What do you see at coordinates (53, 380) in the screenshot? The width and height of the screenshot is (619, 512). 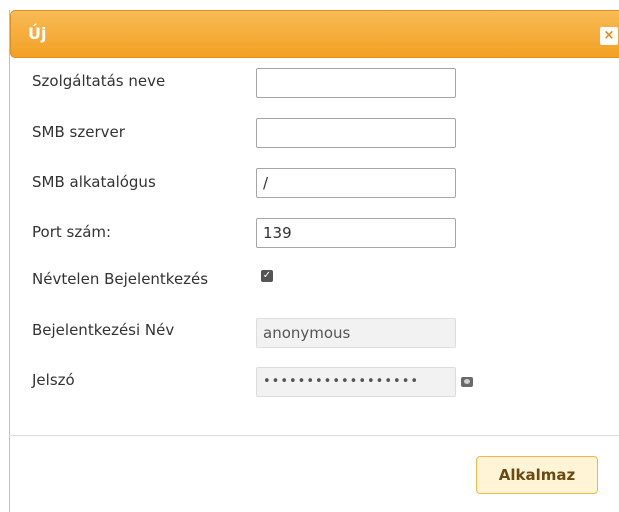 I see `password-label: Jelszó` at bounding box center [53, 380].